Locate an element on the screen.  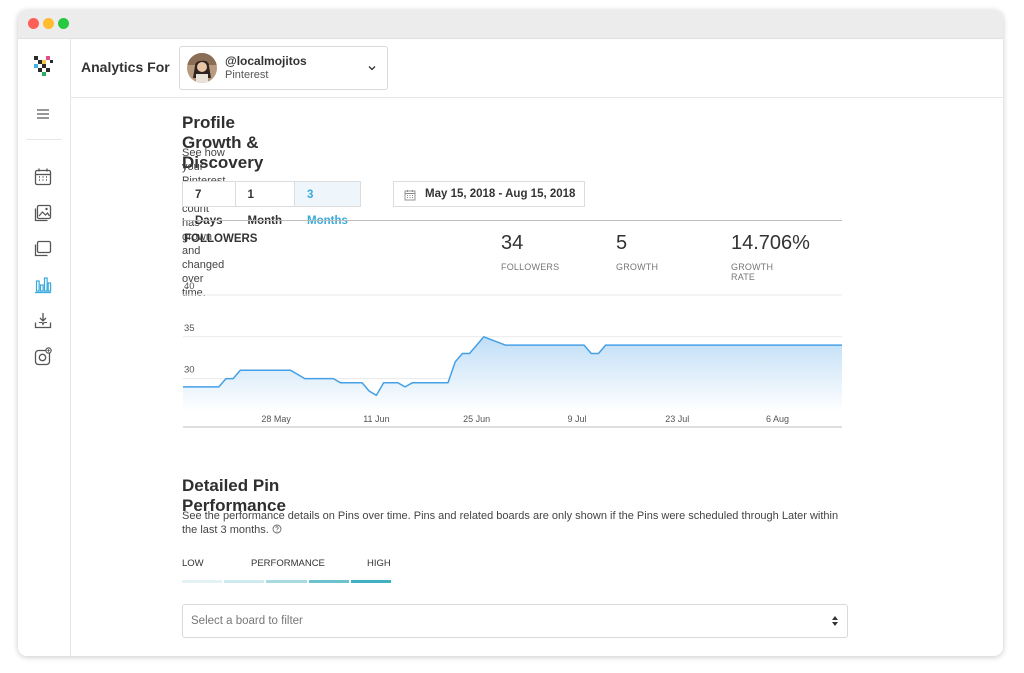
range-7-days-button: 7 Days is located at coordinates (209, 204).